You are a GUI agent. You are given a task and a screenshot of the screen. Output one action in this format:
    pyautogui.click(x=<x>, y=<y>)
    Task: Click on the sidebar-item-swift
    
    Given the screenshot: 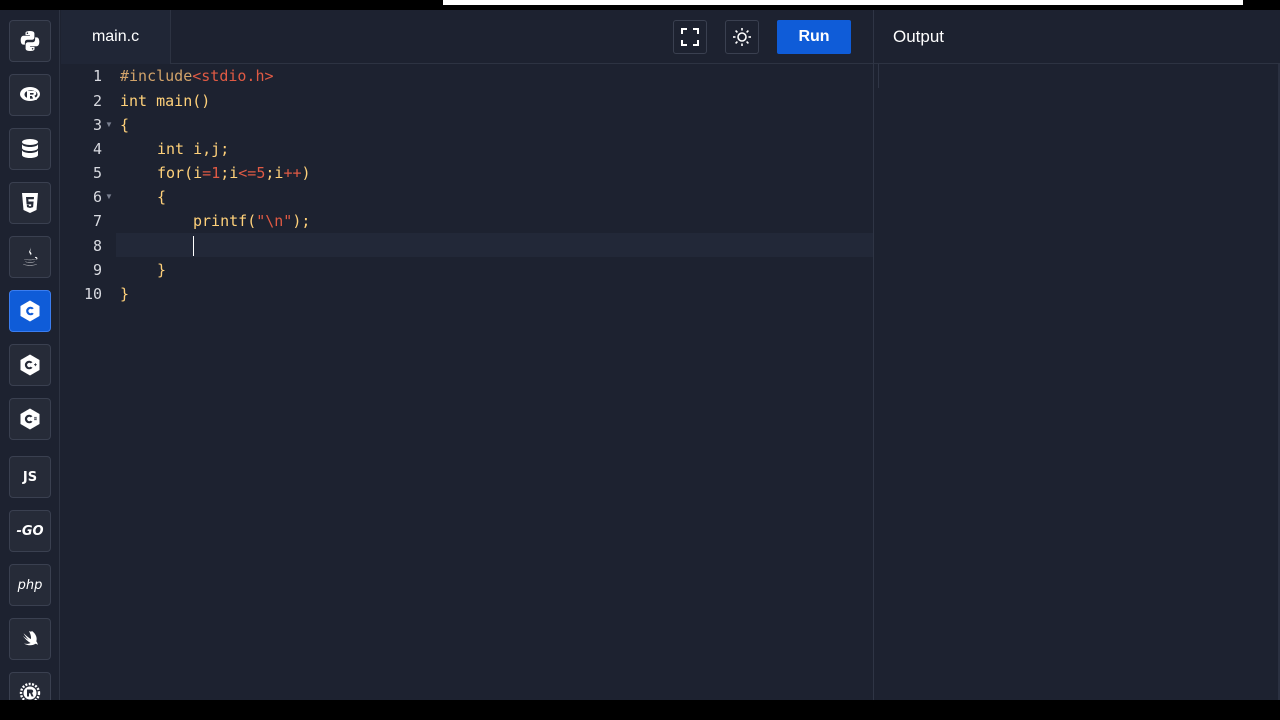 What is the action you would take?
    pyautogui.click(x=30, y=639)
    